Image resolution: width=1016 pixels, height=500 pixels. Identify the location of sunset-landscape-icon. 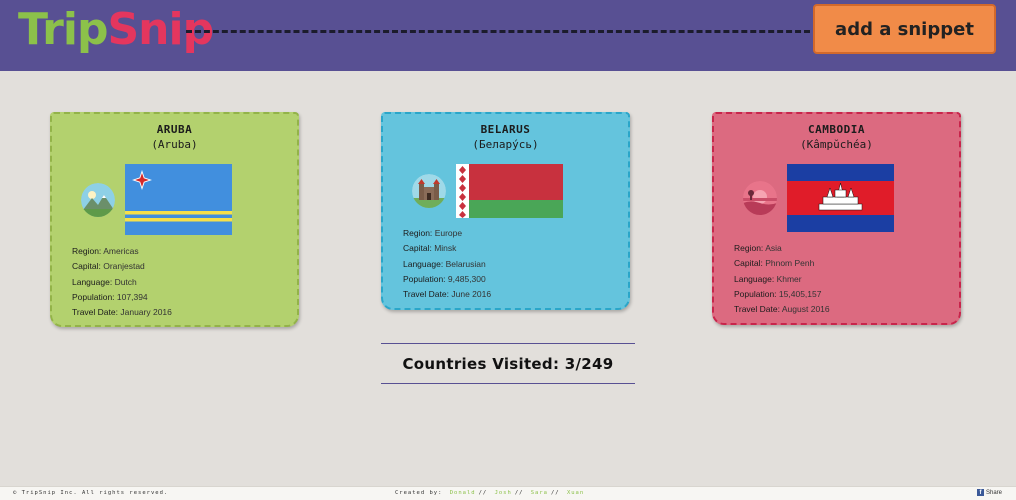
(760, 198).